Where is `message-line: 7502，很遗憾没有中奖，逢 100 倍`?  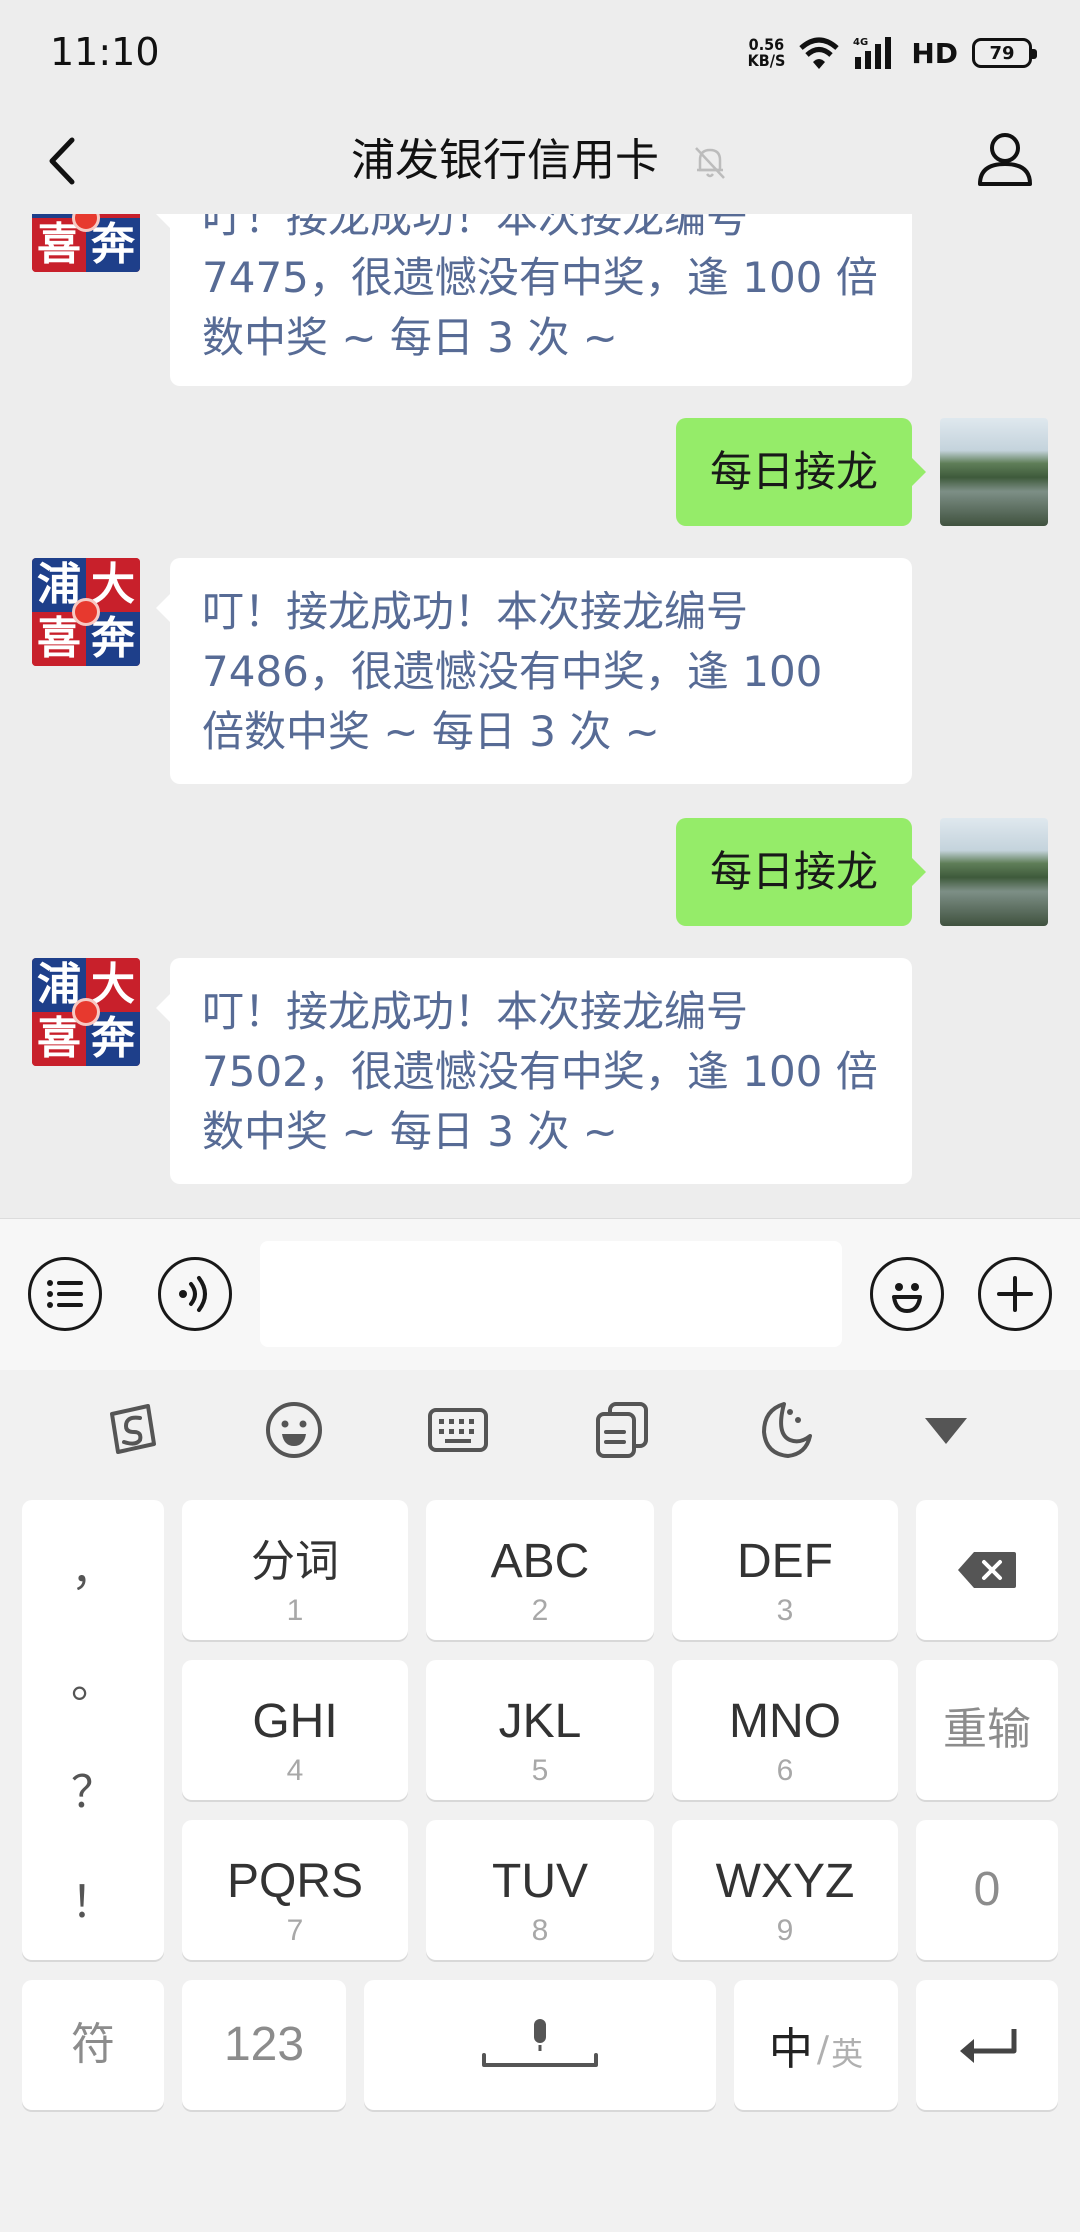
message-line: 7502，很遗憾没有中奖，逢 100 倍 is located at coordinates (540, 1071).